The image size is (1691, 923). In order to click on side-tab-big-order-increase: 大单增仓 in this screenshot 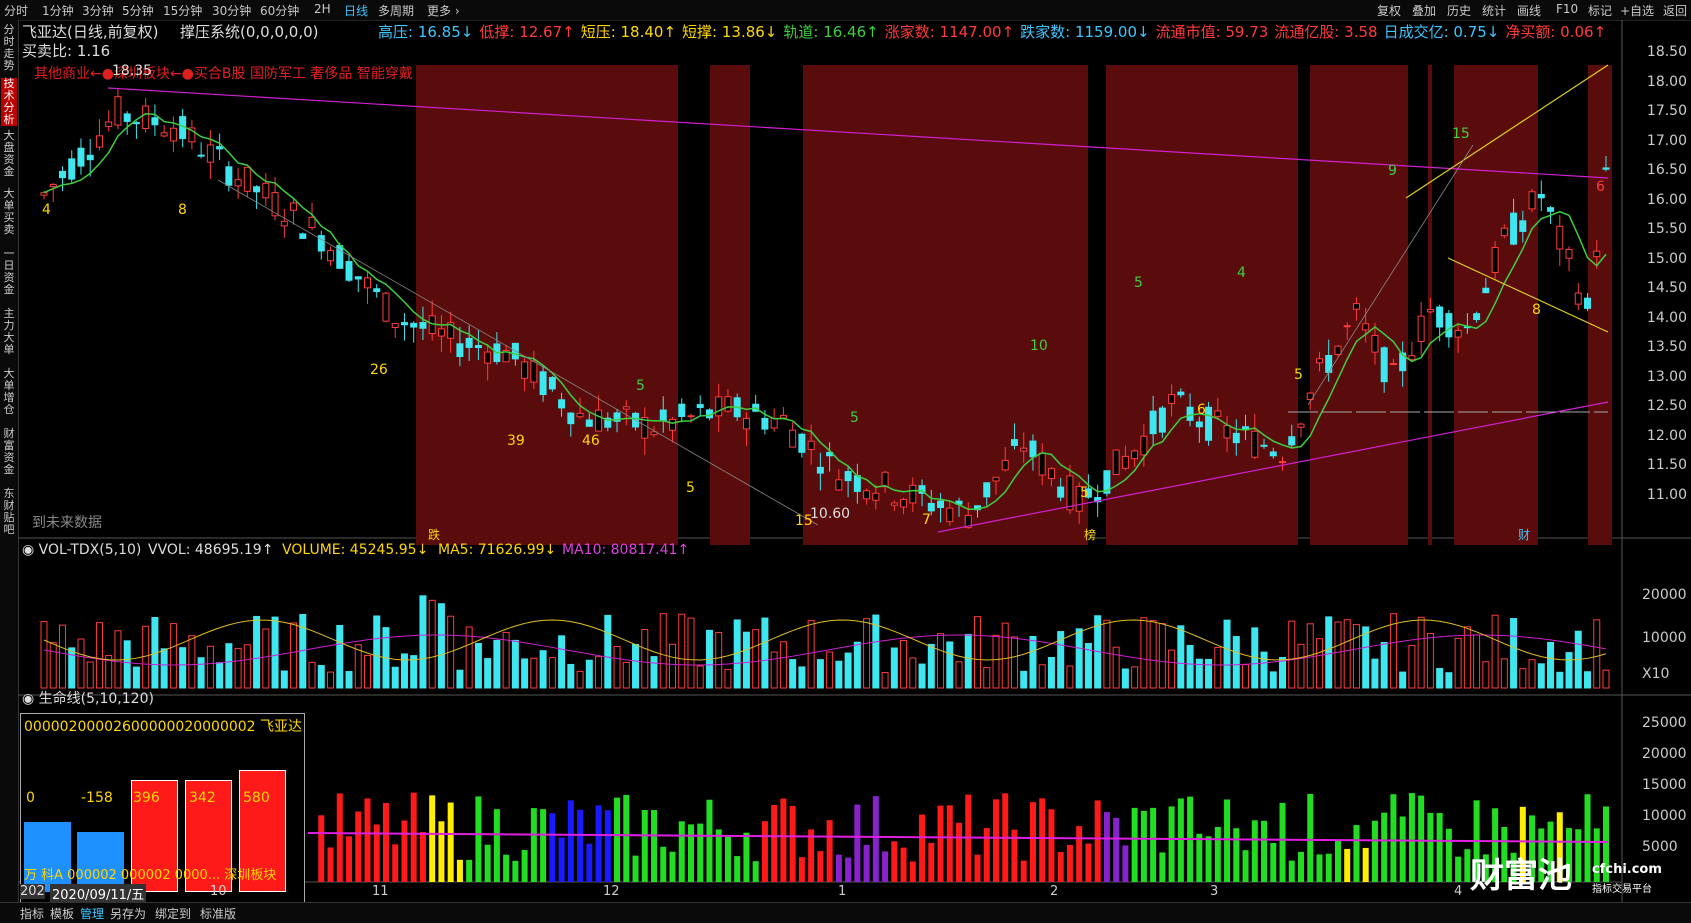, I will do `click(9, 392)`.